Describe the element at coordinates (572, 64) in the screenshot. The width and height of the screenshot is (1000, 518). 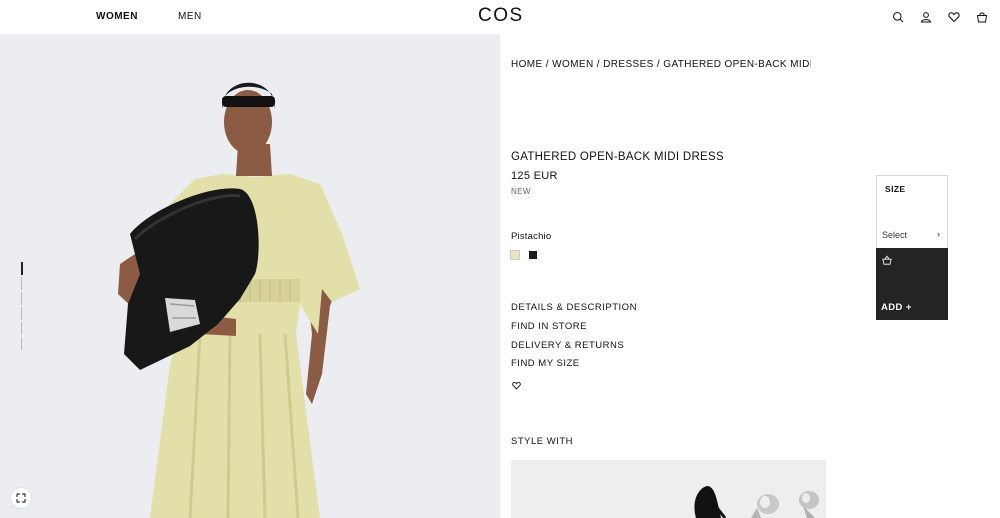
I see `breadcrumb-women: WOMEN` at that location.